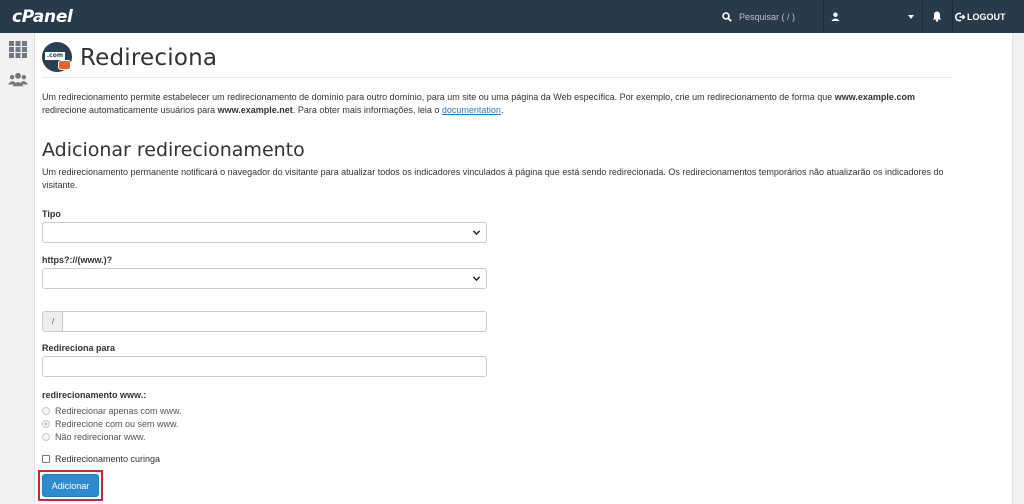 The image size is (1024, 504). I want to click on radio-label: Redirecione com ou sem www., so click(117, 424).